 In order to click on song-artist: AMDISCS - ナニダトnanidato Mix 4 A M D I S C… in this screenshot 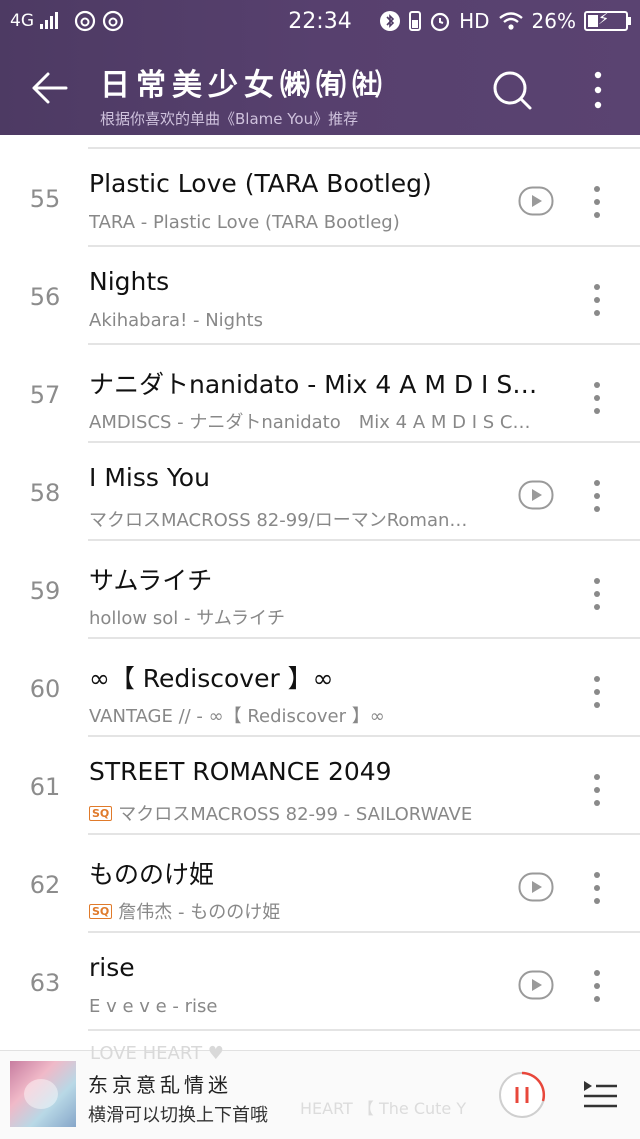, I will do `click(310, 422)`.